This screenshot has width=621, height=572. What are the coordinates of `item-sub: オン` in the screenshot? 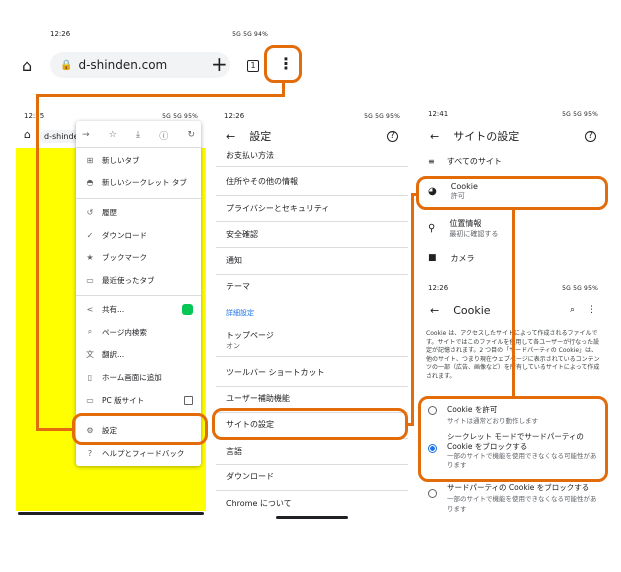 It's located at (233, 346).